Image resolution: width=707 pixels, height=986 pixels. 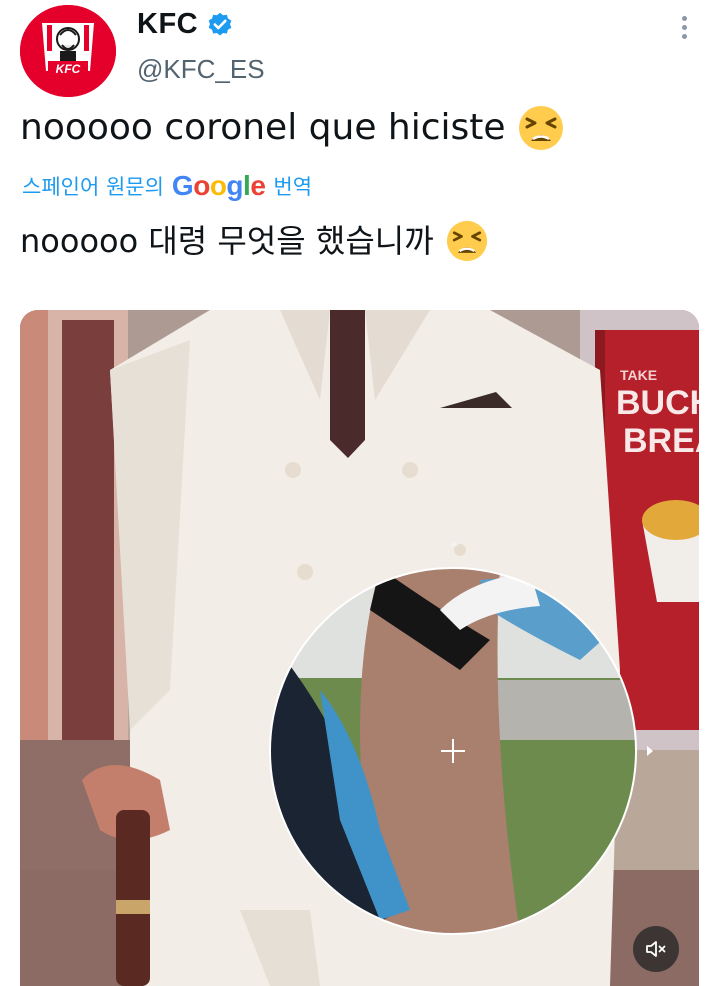 What do you see at coordinates (293, 187) in the screenshot?
I see `translation-suffix: 번역` at bounding box center [293, 187].